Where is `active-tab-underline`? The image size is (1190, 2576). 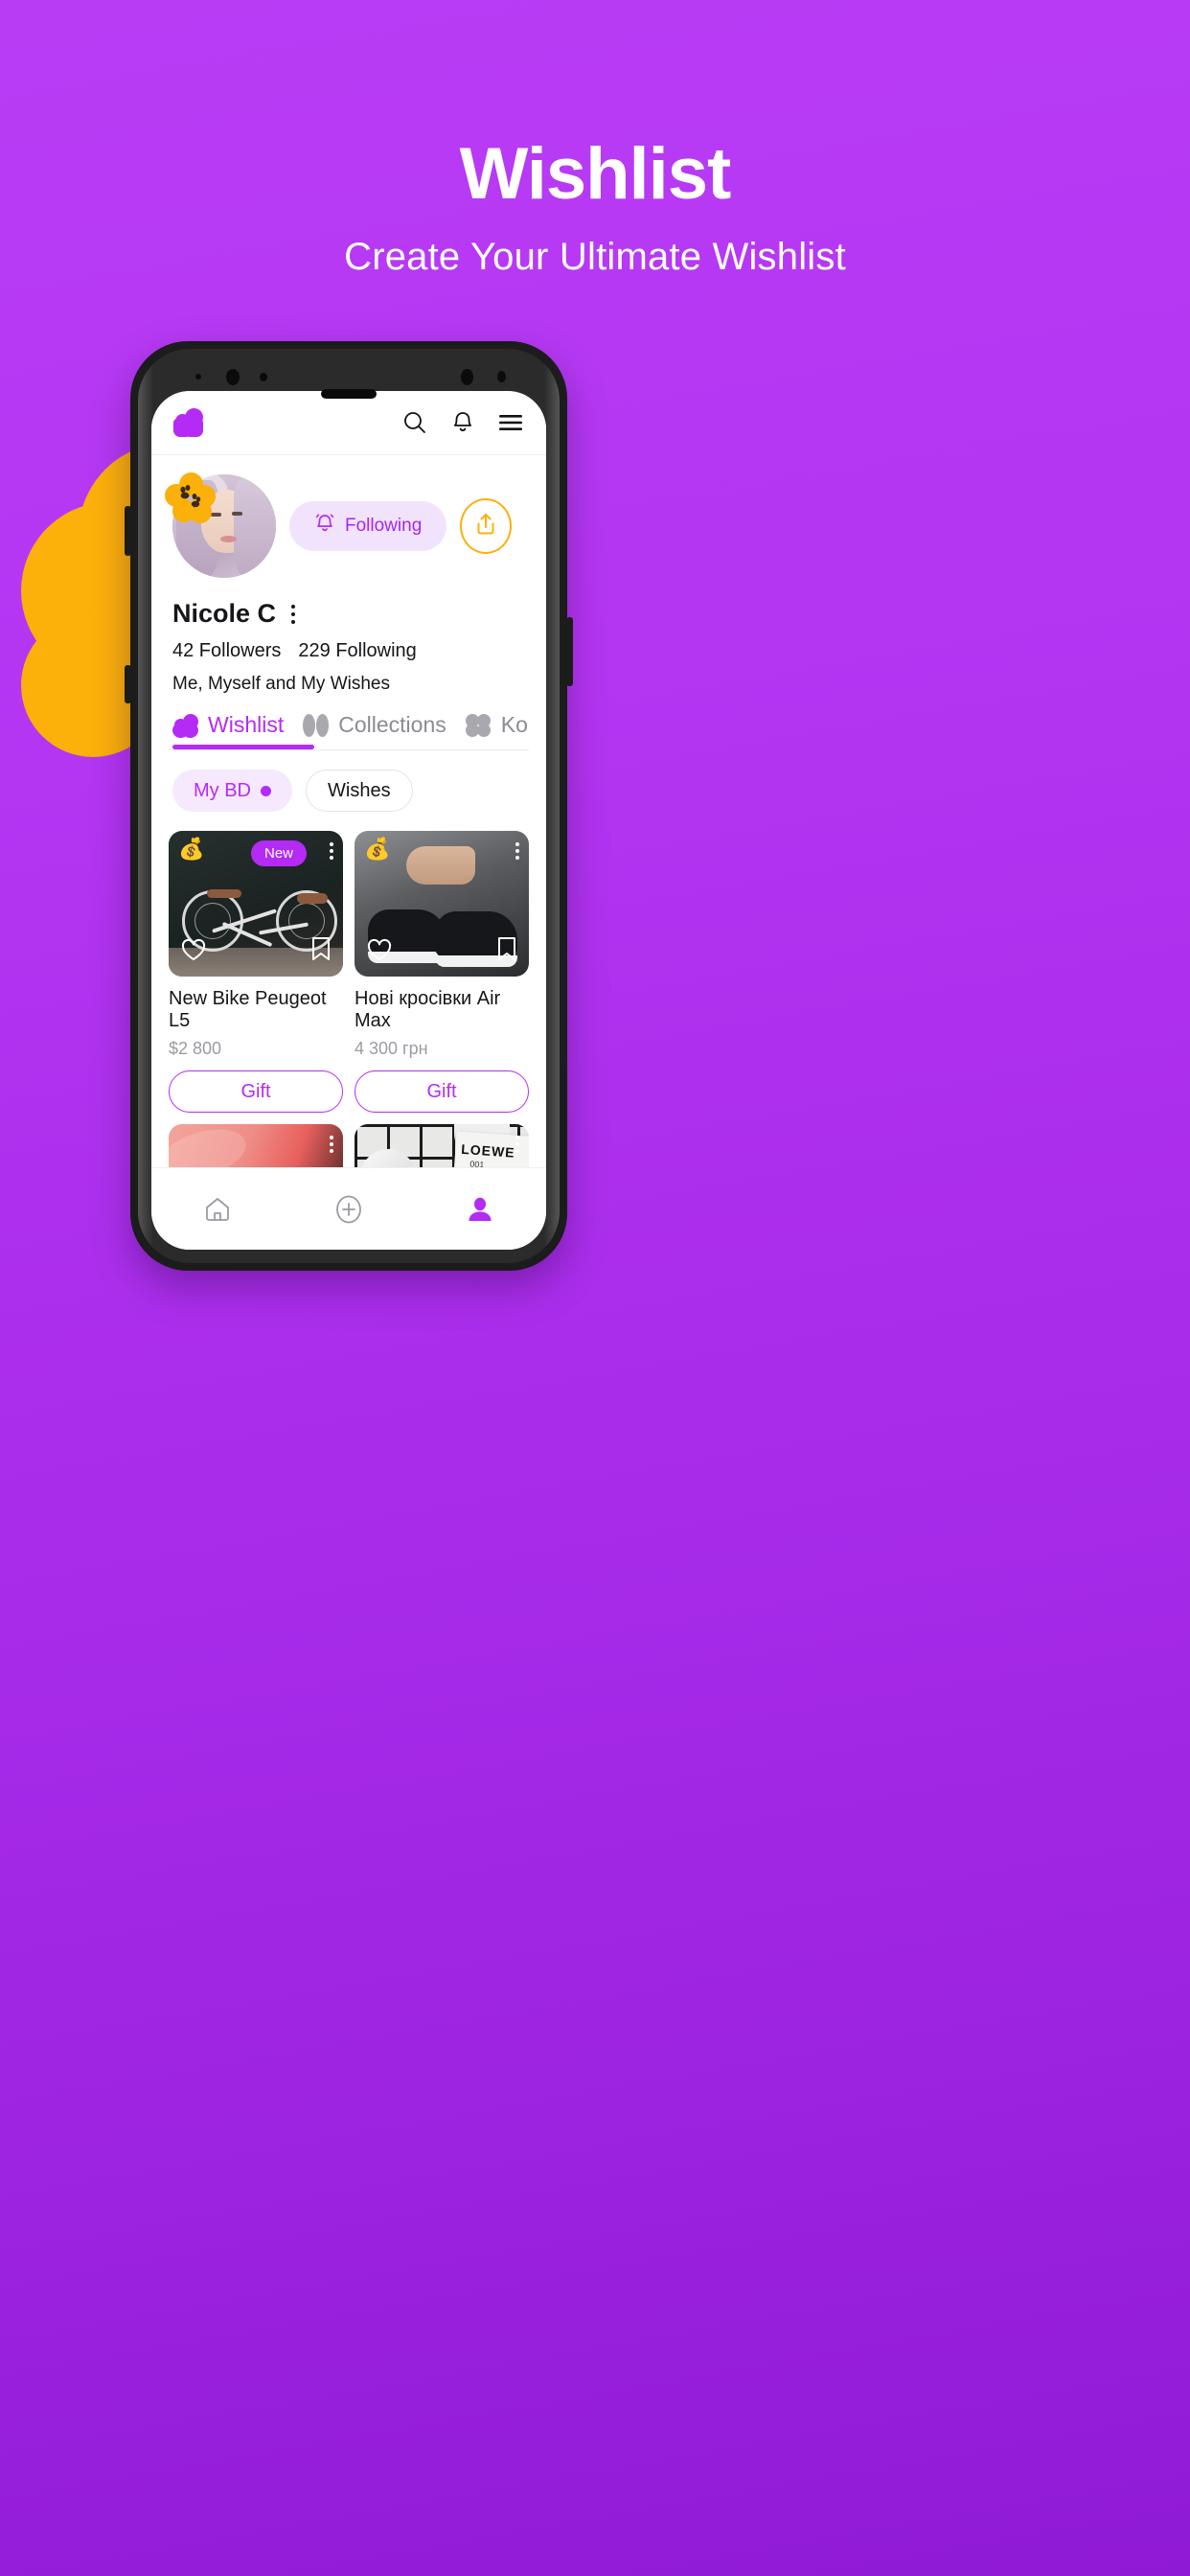
active-tab-underline is located at coordinates (243, 747).